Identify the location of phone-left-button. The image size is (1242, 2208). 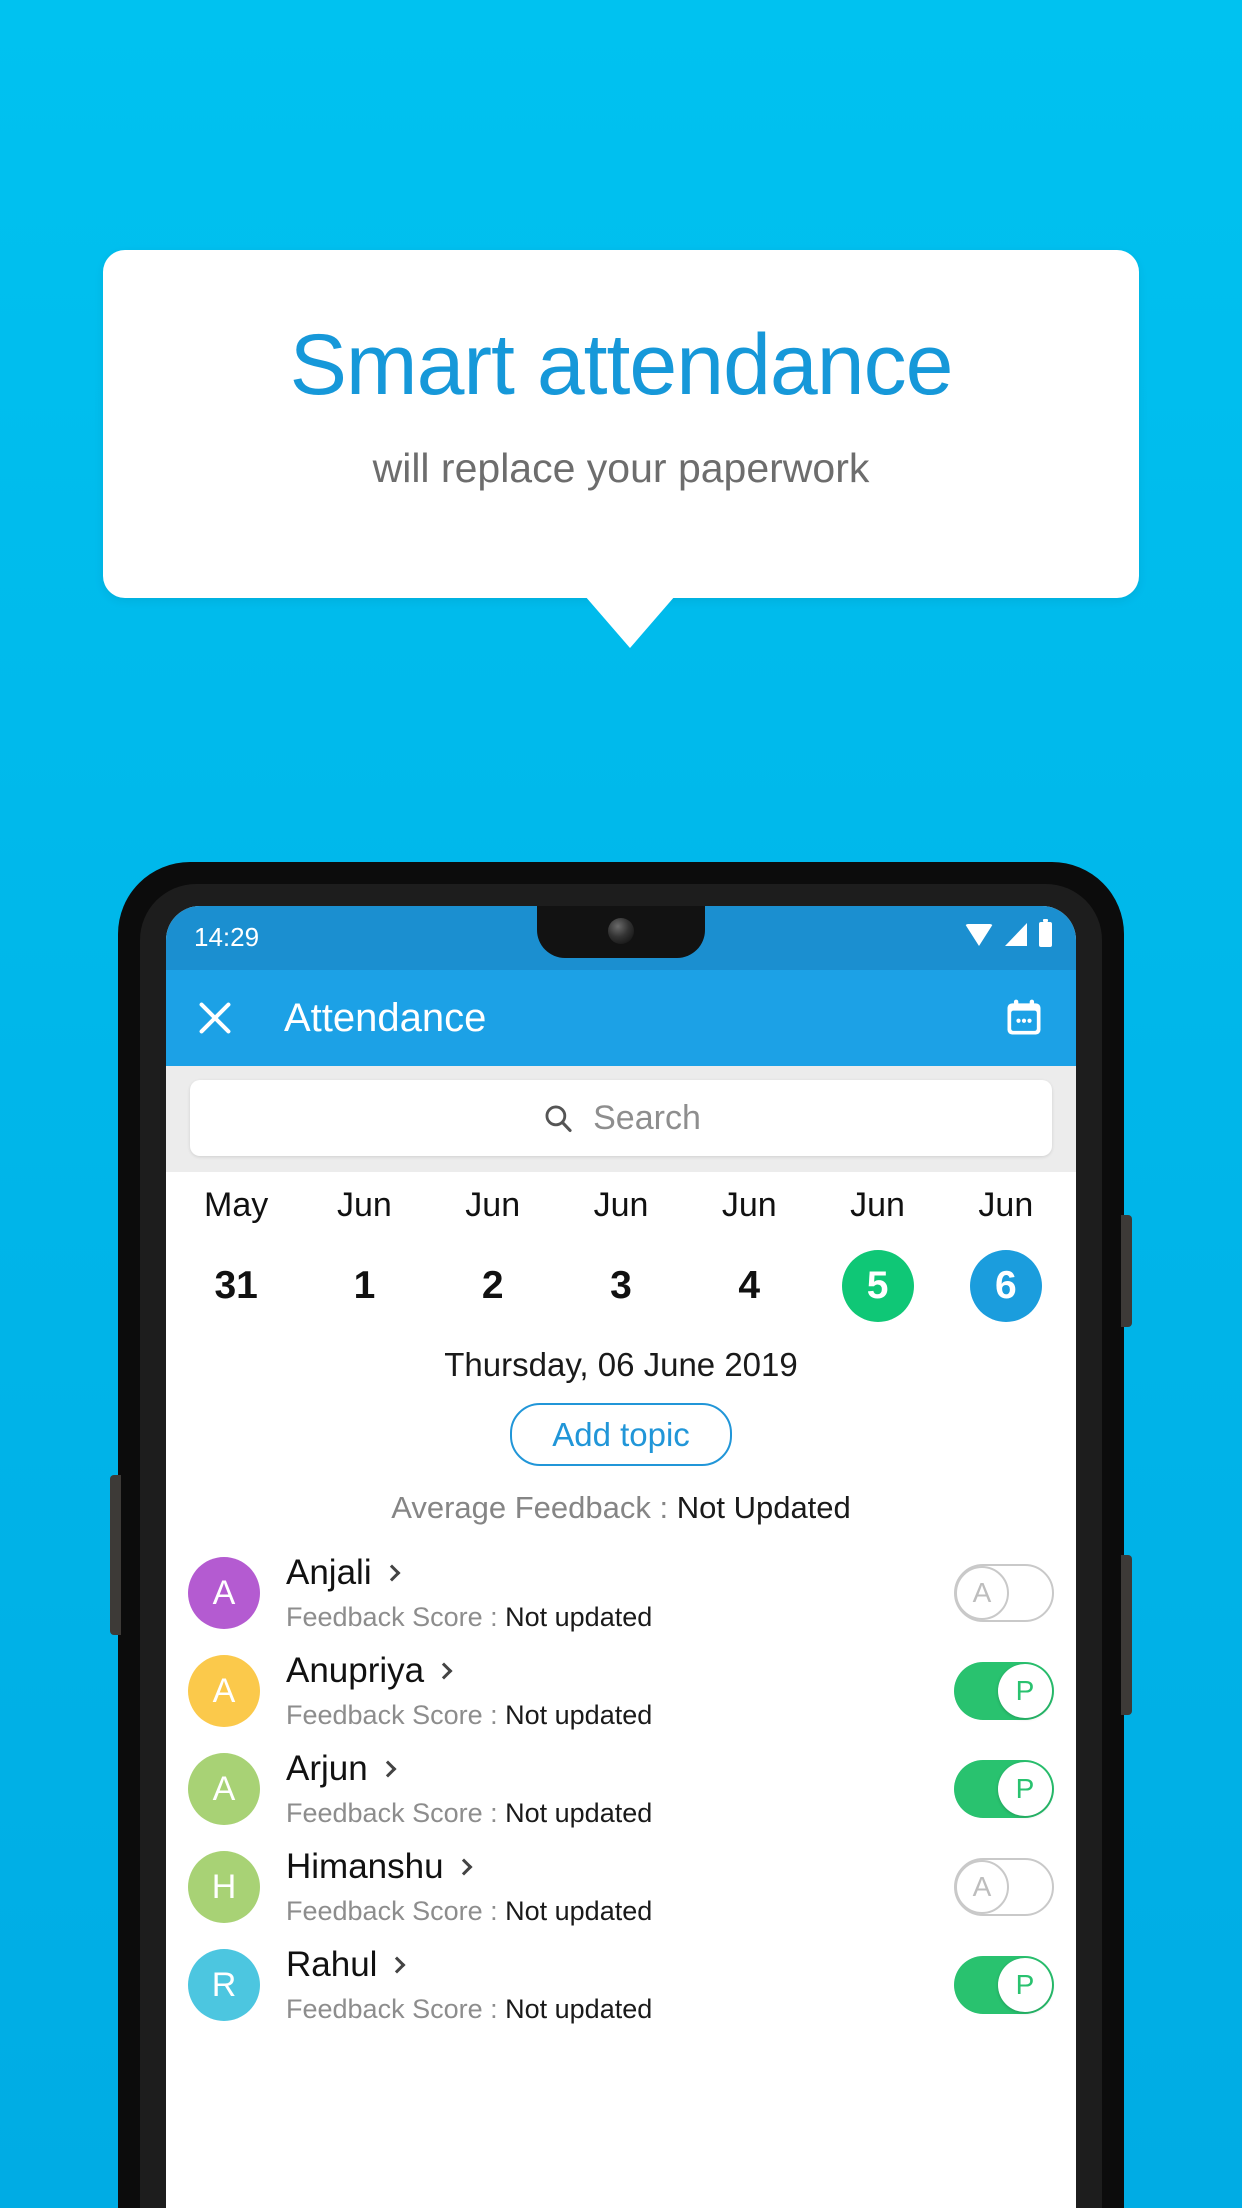
(115, 1555).